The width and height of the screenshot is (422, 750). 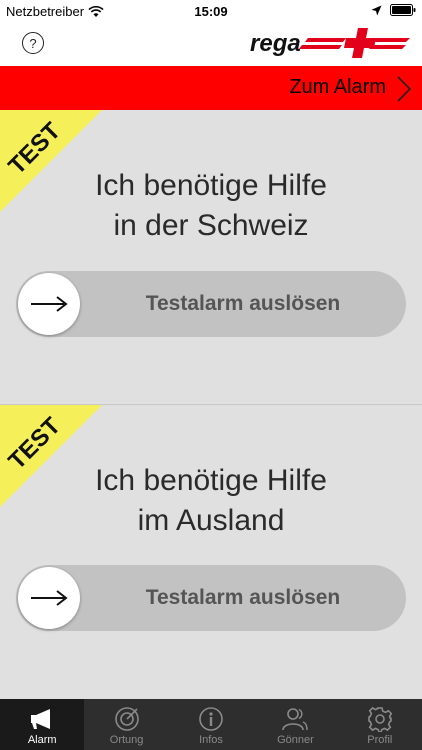 I want to click on location-arrow-icon, so click(x=376, y=10).